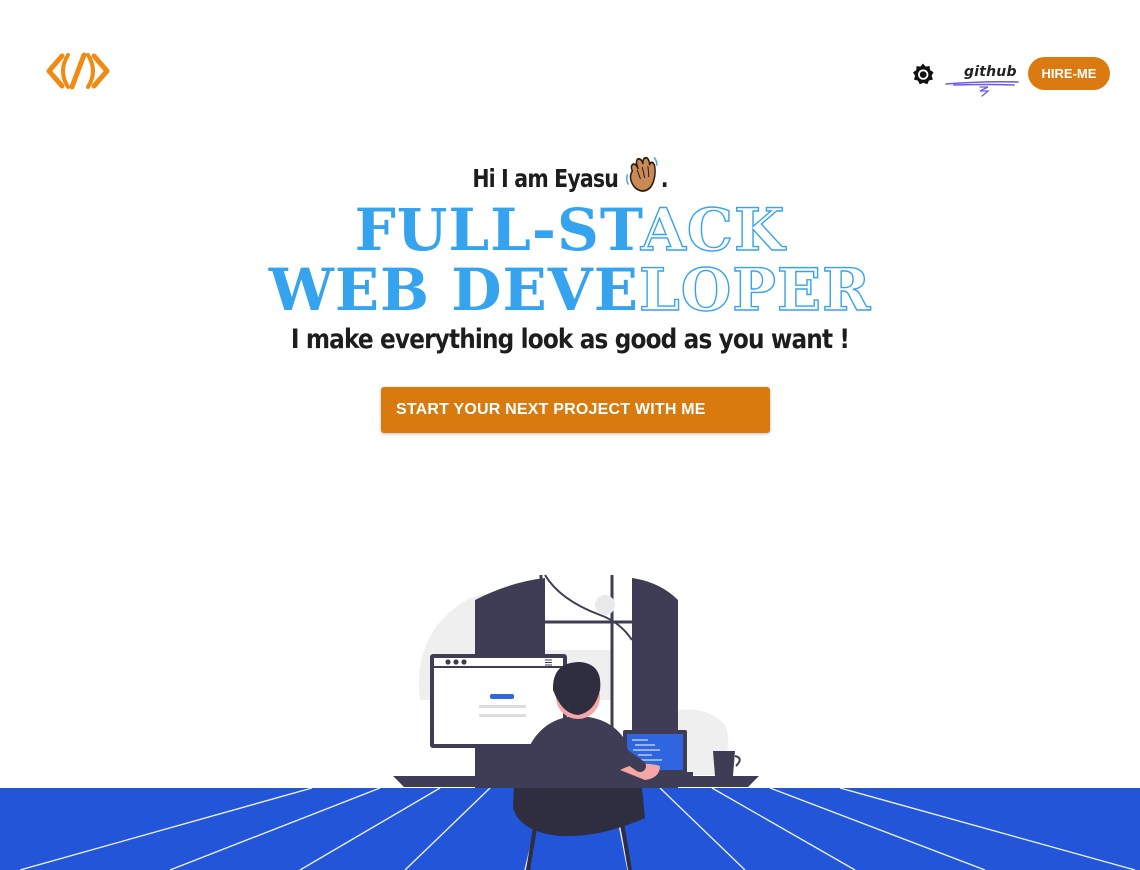  What do you see at coordinates (78, 71) in the screenshot?
I see `logo-code-icon` at bounding box center [78, 71].